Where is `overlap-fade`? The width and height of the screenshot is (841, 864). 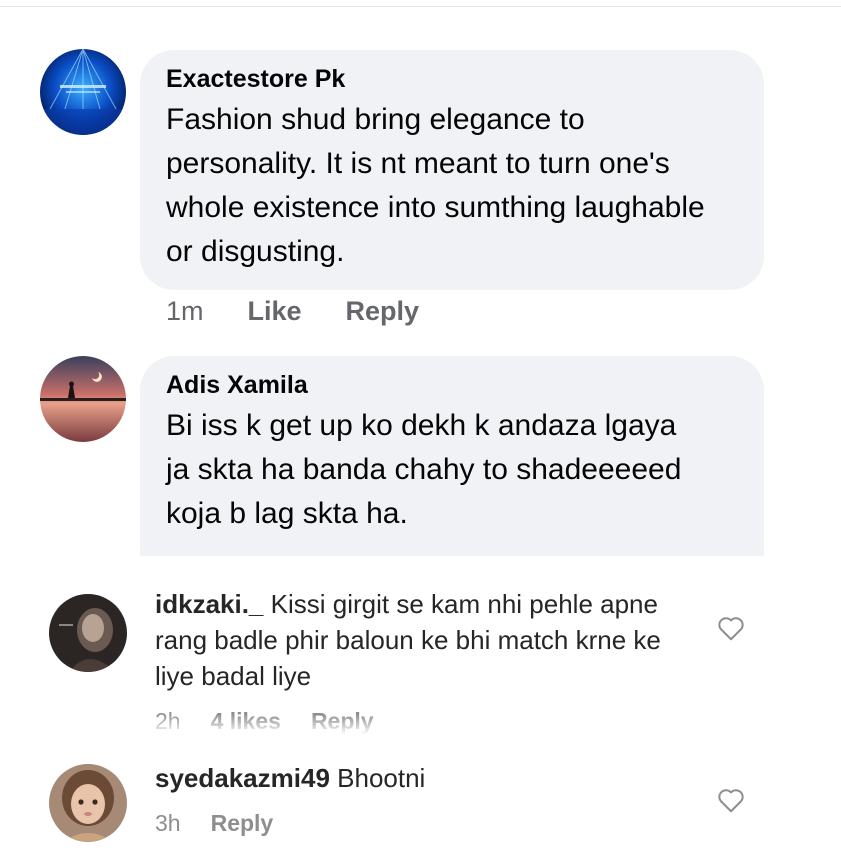 overlap-fade is located at coordinates (420, 733).